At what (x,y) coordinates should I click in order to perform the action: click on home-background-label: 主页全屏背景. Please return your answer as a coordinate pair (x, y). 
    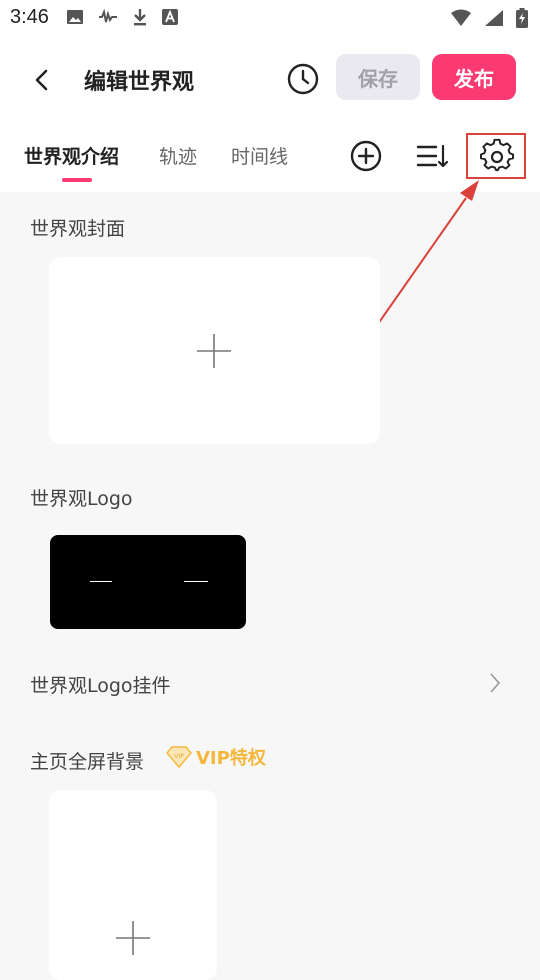
    Looking at the image, I should click on (87, 762).